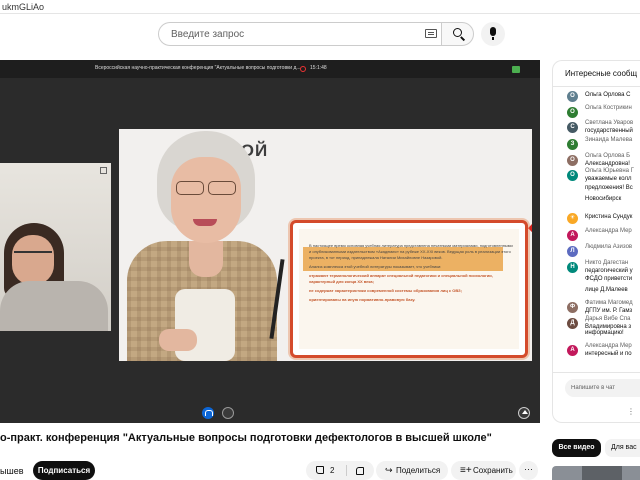 The width and height of the screenshot is (640, 480). What do you see at coordinates (609, 123) in the screenshot?
I see `chat-author: Светлана Уваров` at bounding box center [609, 123].